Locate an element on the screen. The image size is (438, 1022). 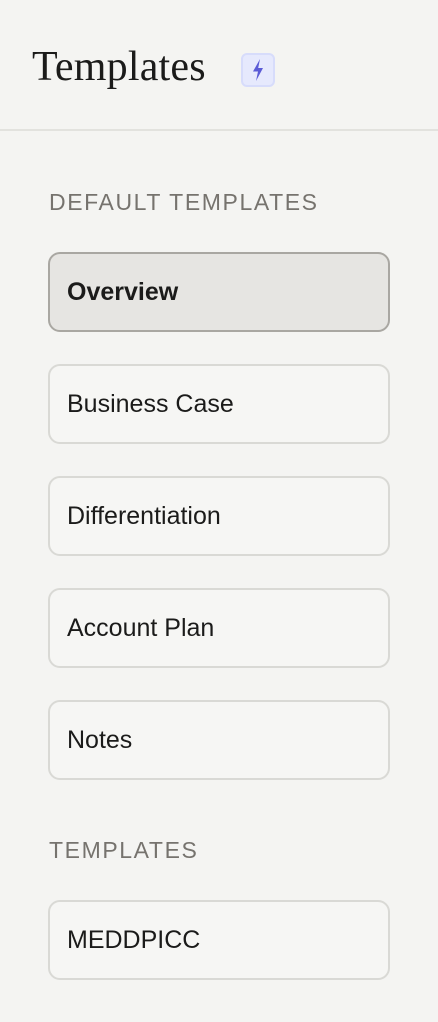
template-item-meddpicc: MEDDPICC is located at coordinates (219, 940).